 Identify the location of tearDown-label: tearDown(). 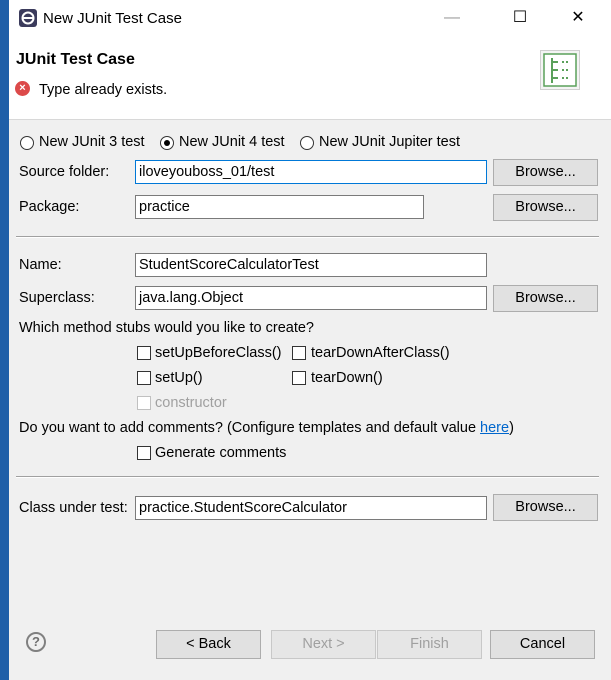
(347, 378).